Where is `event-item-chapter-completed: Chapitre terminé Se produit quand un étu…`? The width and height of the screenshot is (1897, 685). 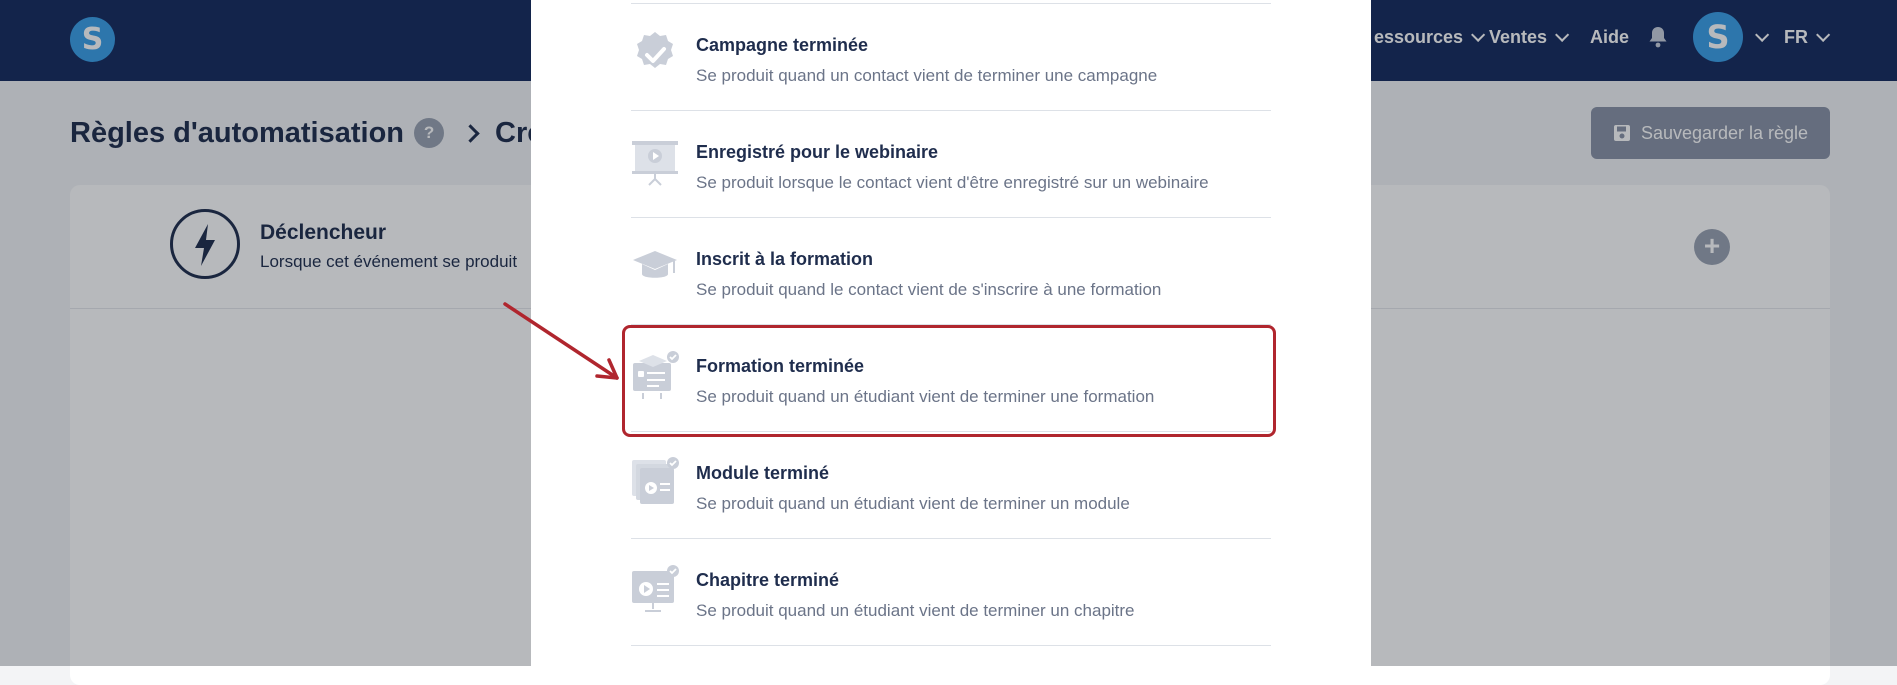 event-item-chapter-completed: Chapitre terminé Se produit quand un étu… is located at coordinates (951, 592).